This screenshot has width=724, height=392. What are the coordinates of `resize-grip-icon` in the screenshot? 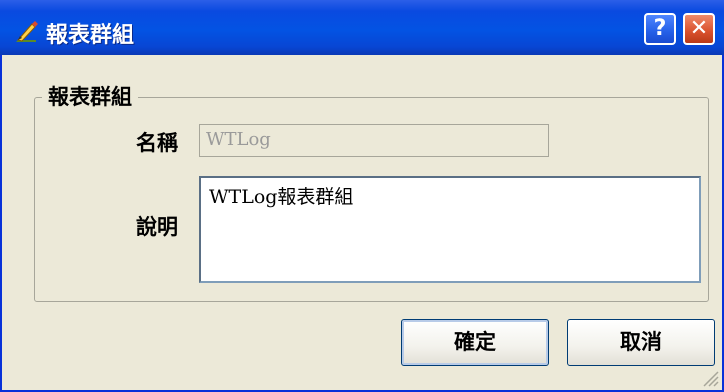 It's located at (710, 378).